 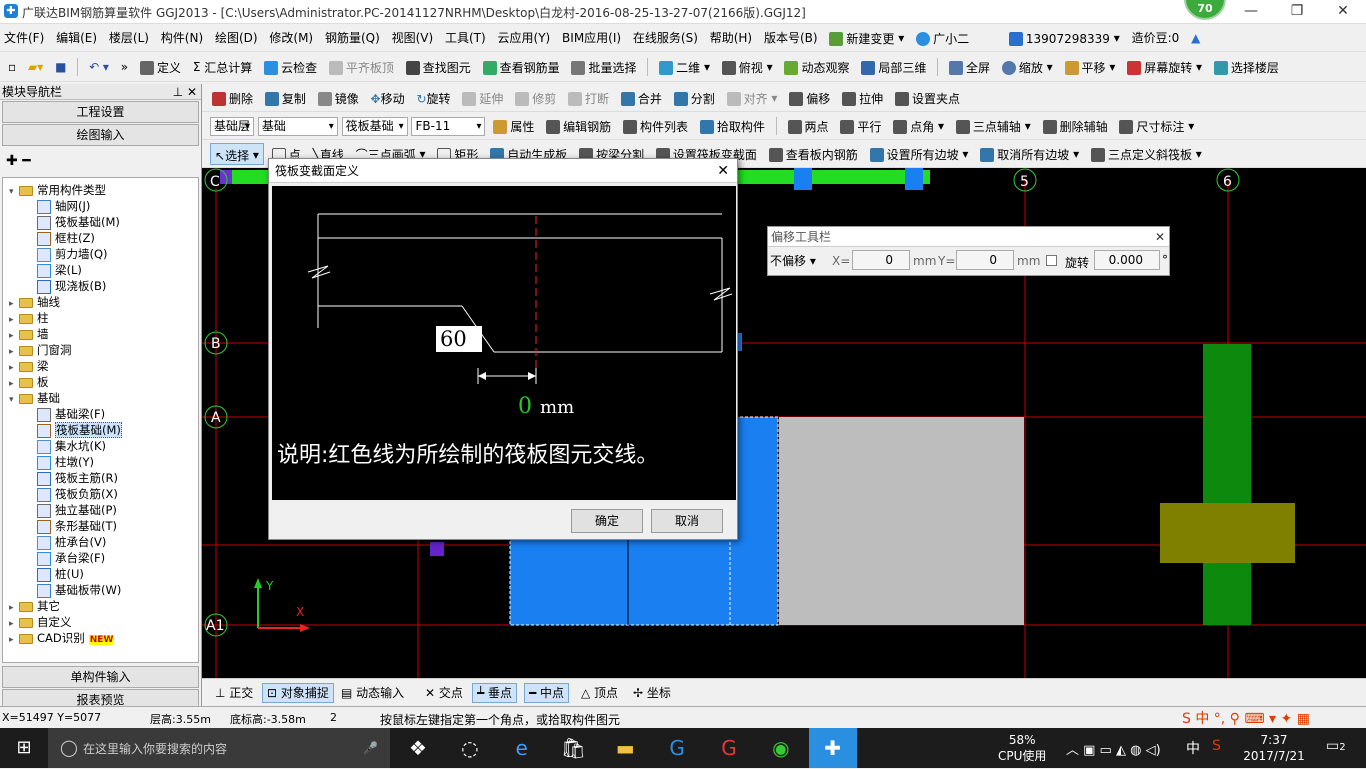 I want to click on store-icon: 🛍, so click(x=573, y=748).